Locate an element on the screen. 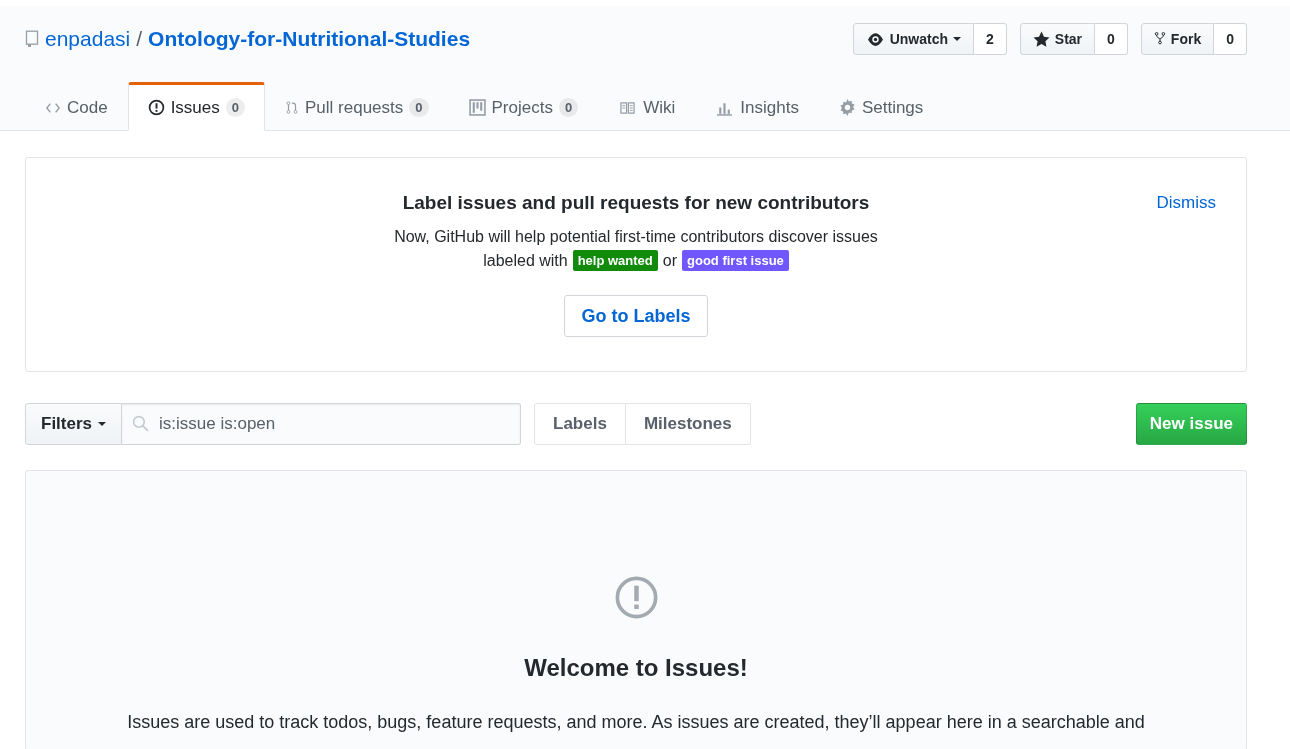  repository-icon is located at coordinates (32, 39).